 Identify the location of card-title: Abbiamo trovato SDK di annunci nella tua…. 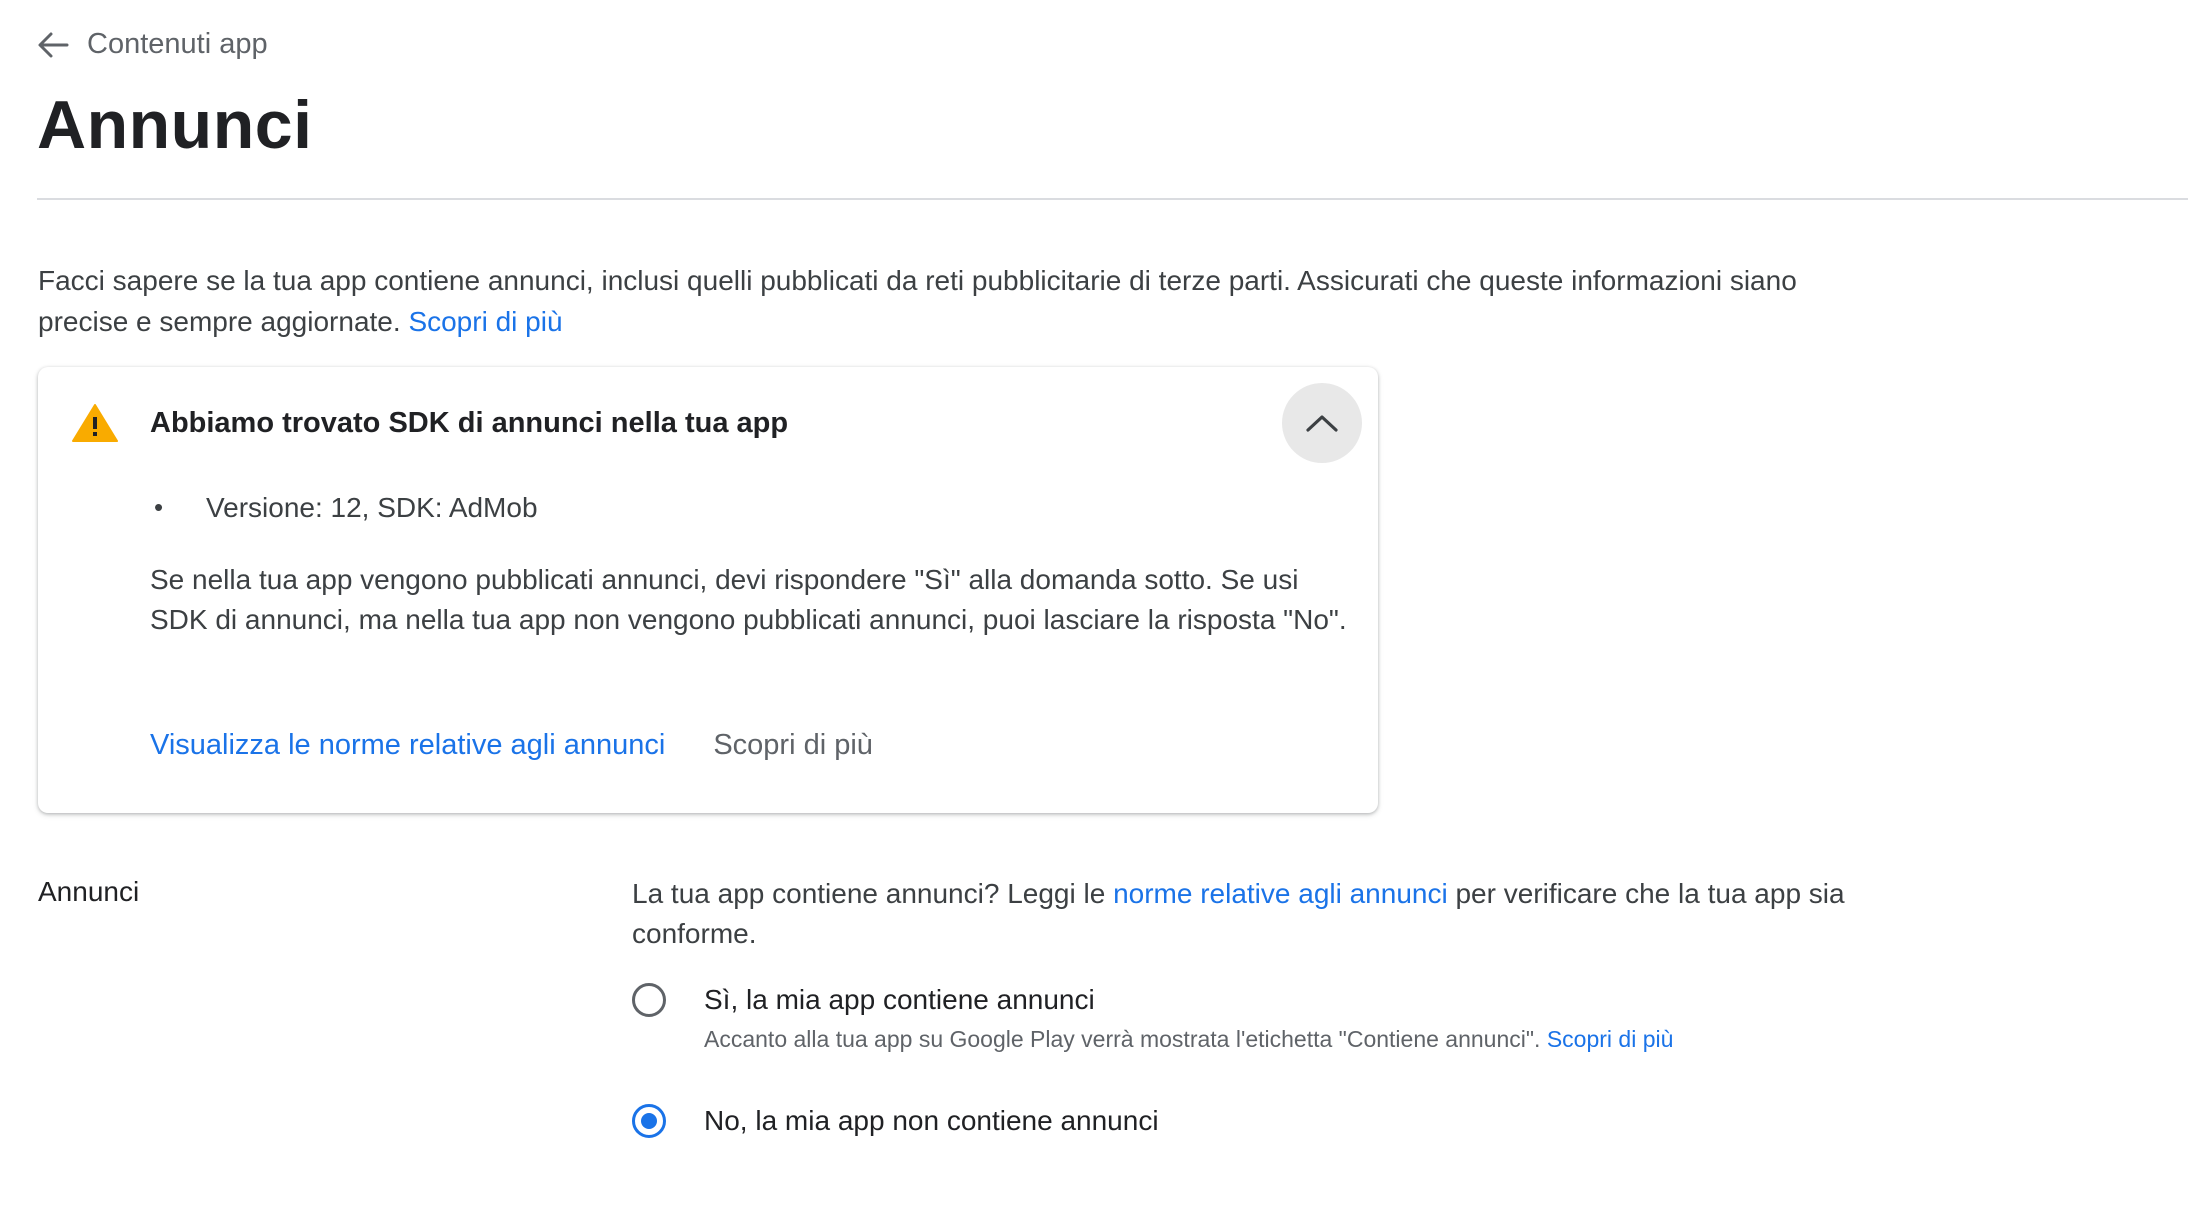
(469, 423).